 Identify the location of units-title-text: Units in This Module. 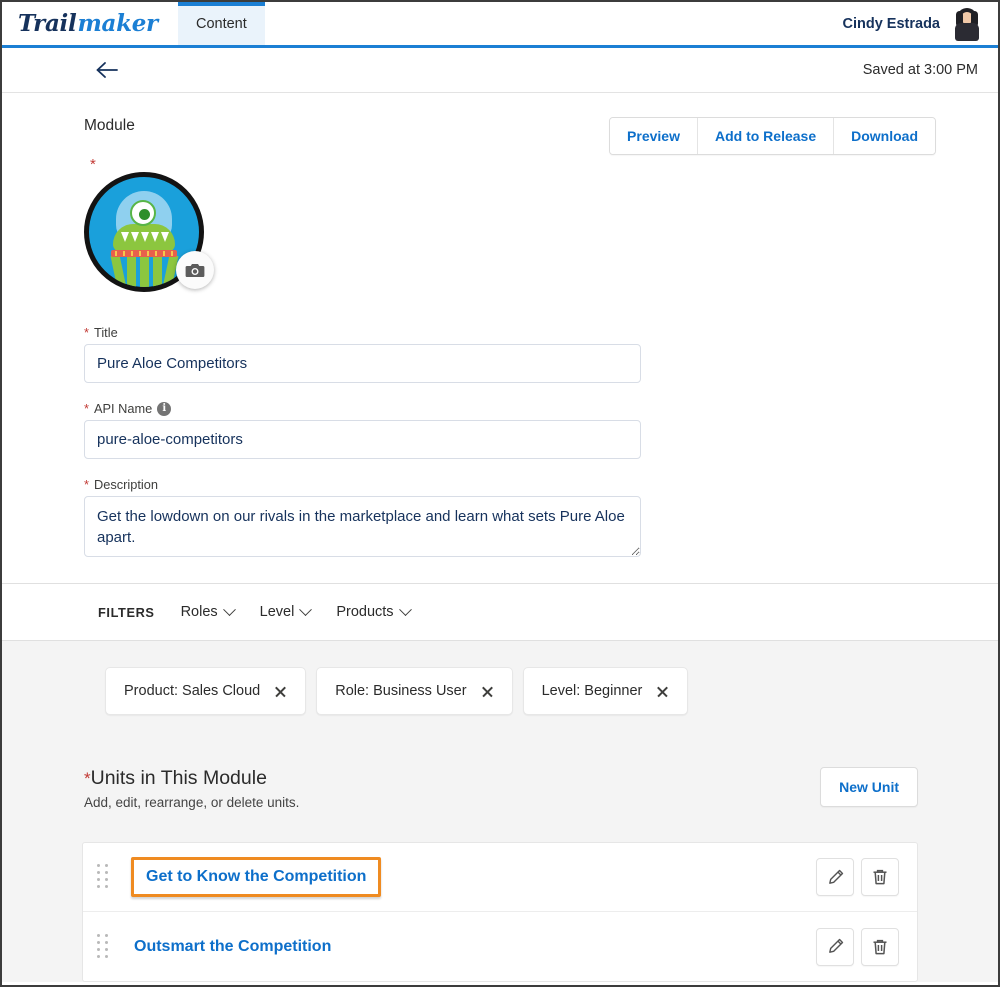
(178, 778).